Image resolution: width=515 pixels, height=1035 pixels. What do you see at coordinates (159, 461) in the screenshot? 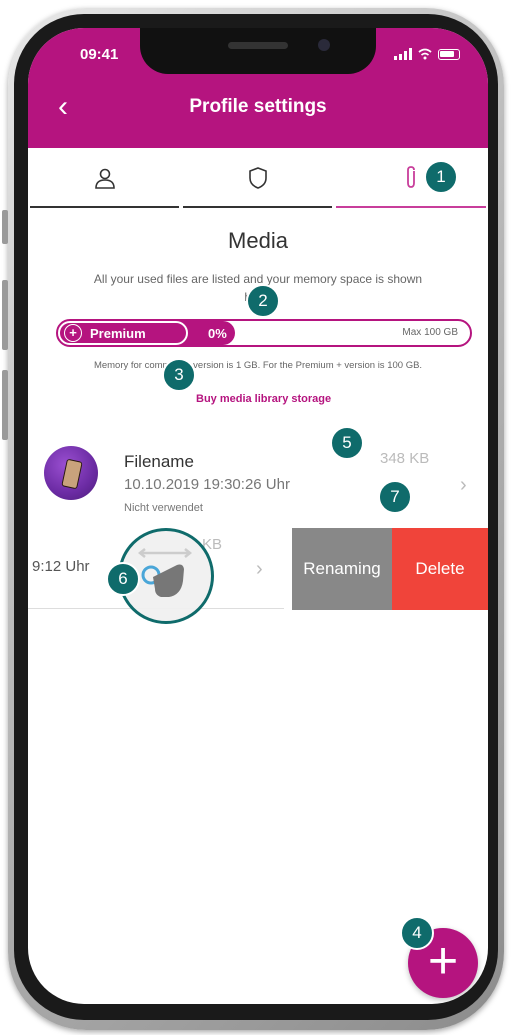
I see `file-name: Filename` at bounding box center [159, 461].